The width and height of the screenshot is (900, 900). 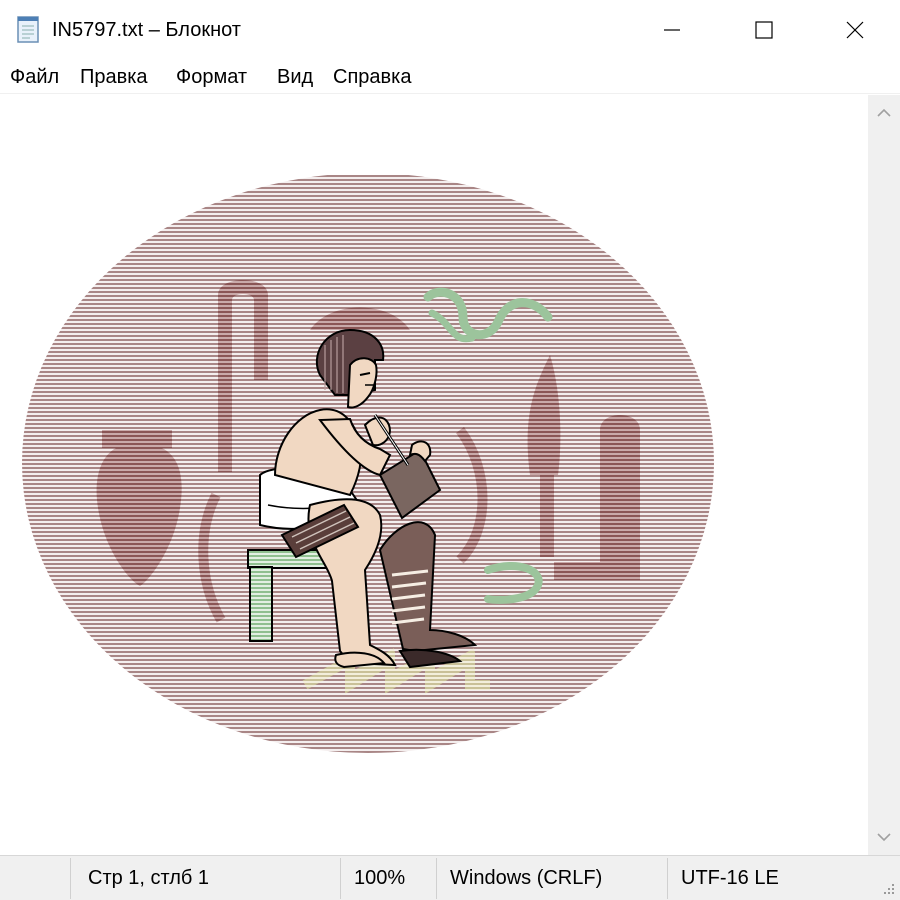 I want to click on menu-format: Формат, so click(x=211, y=77).